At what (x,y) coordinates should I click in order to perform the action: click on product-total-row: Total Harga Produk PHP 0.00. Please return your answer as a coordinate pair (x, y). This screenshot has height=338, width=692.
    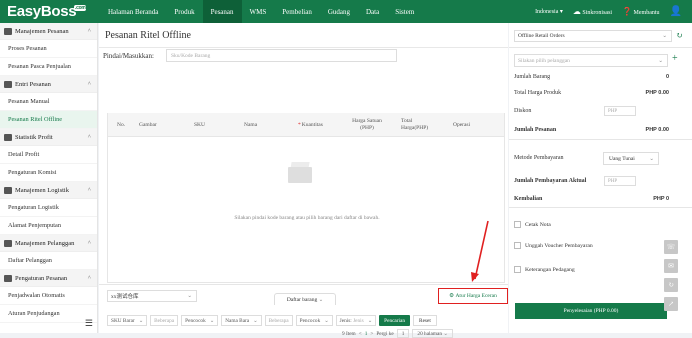
    Looking at the image, I should click on (591, 93).